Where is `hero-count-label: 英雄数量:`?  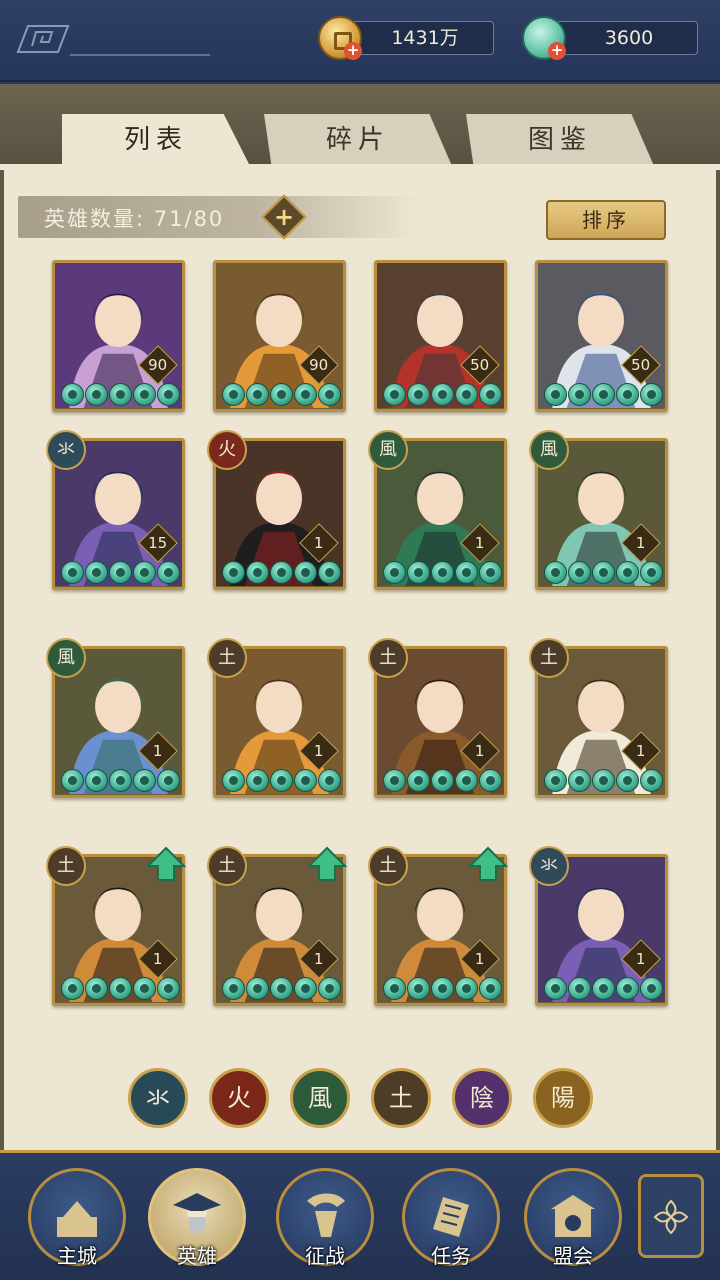 hero-count-label: 英雄数量: is located at coordinates (95, 219).